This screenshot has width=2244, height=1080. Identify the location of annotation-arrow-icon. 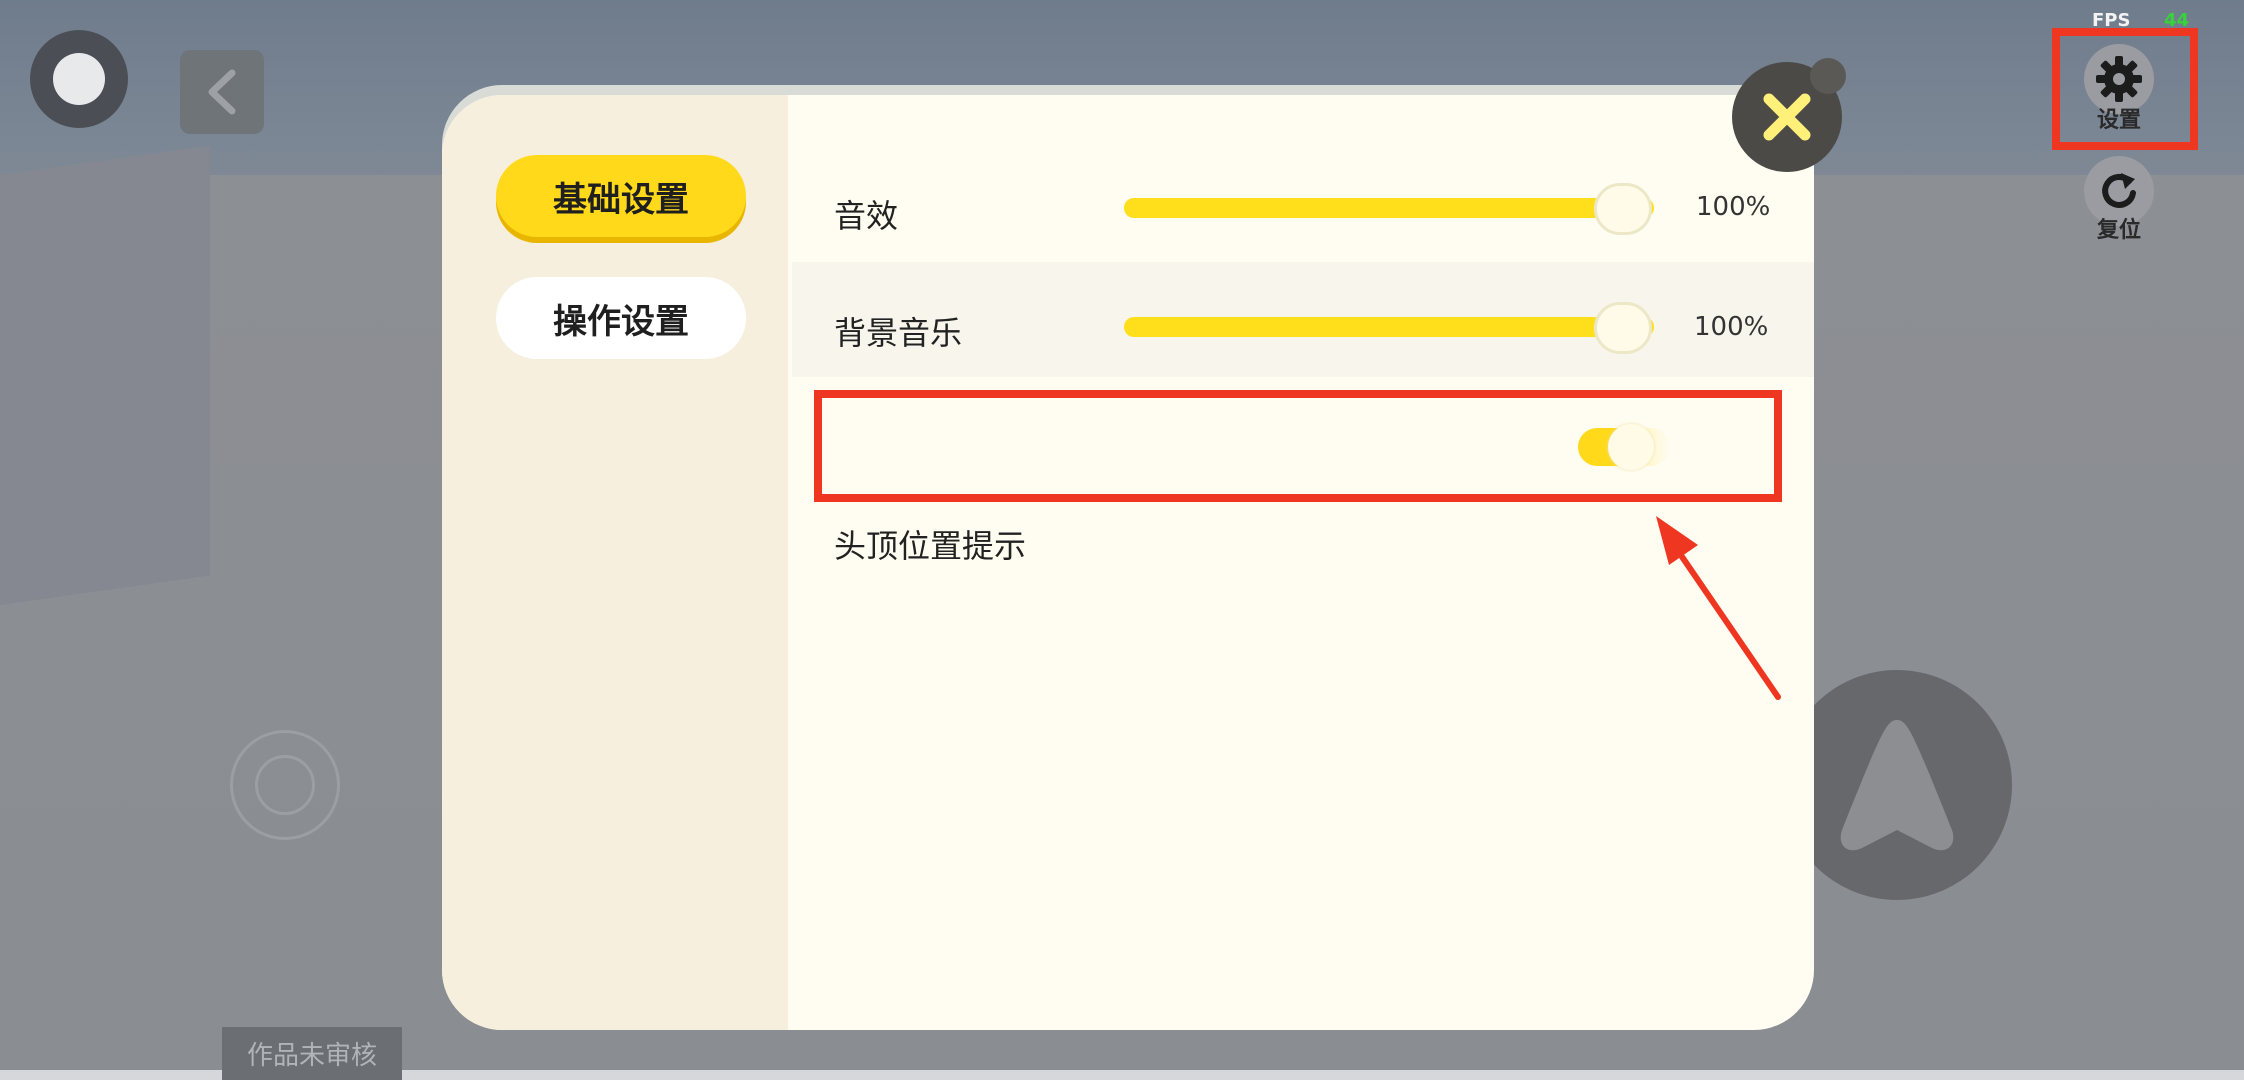
(1718, 608).